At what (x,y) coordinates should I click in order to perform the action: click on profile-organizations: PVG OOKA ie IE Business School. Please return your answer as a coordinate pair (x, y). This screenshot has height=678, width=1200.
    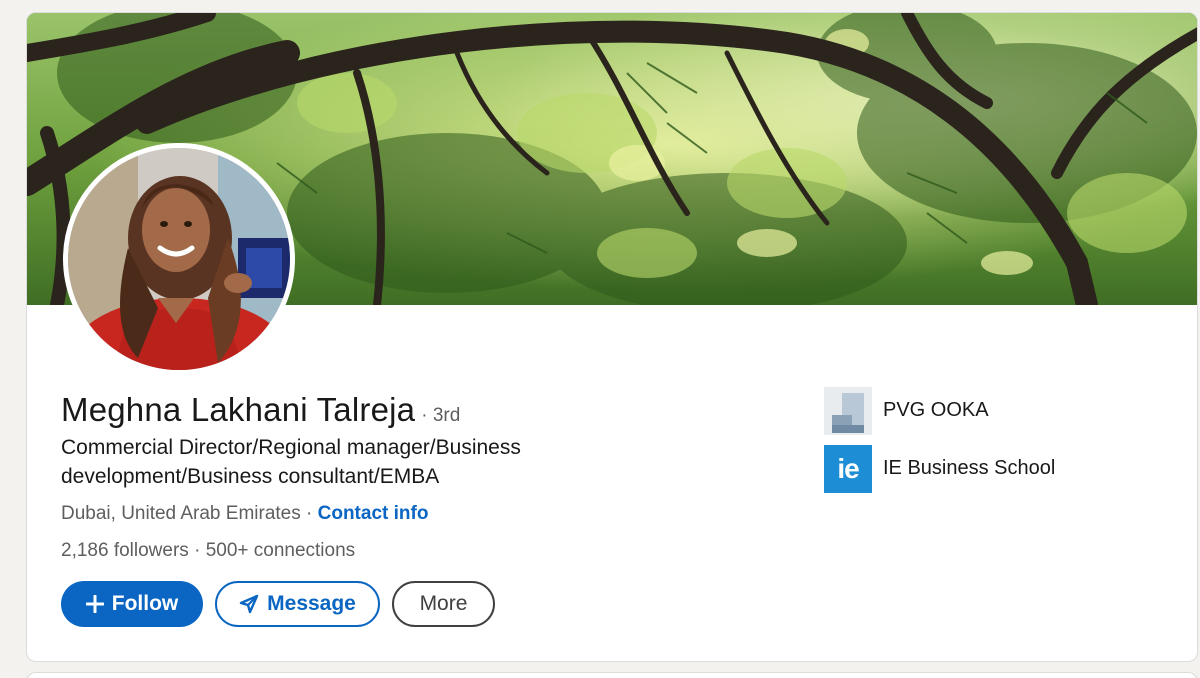
    Looking at the image, I should click on (940, 444).